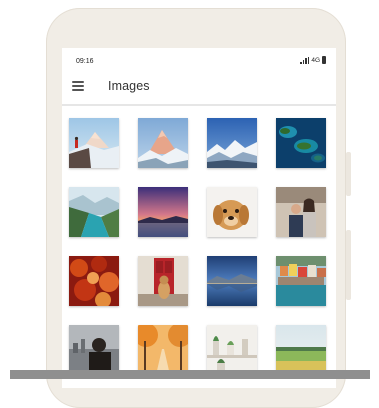 The height and width of the screenshot is (408, 379). I want to click on couple-photo, so click(301, 212).